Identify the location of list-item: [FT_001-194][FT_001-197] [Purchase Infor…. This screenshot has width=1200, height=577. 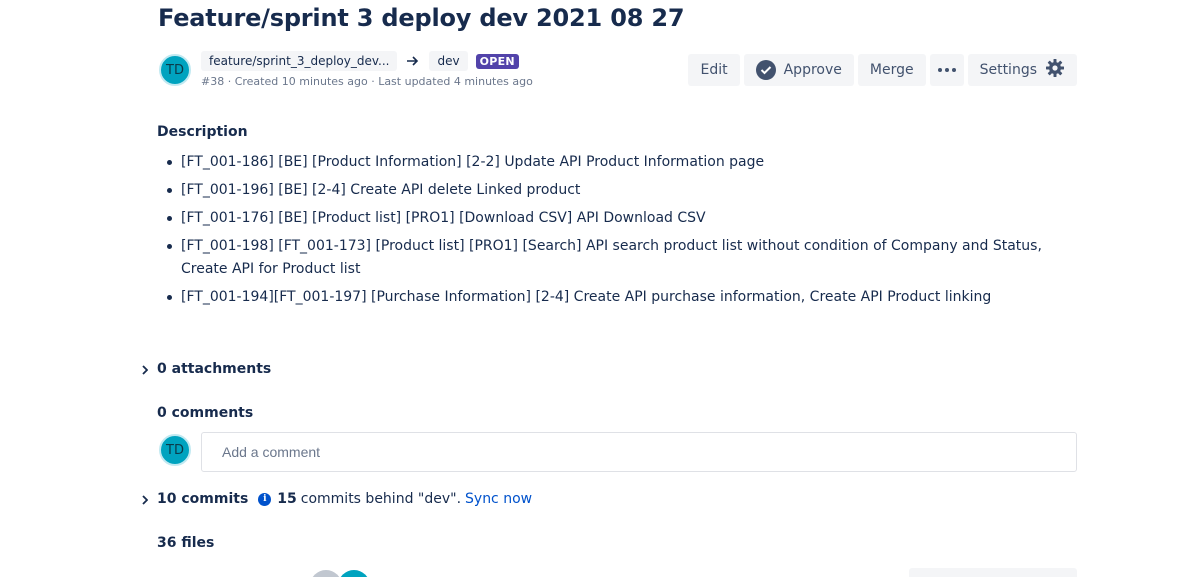
(614, 297).